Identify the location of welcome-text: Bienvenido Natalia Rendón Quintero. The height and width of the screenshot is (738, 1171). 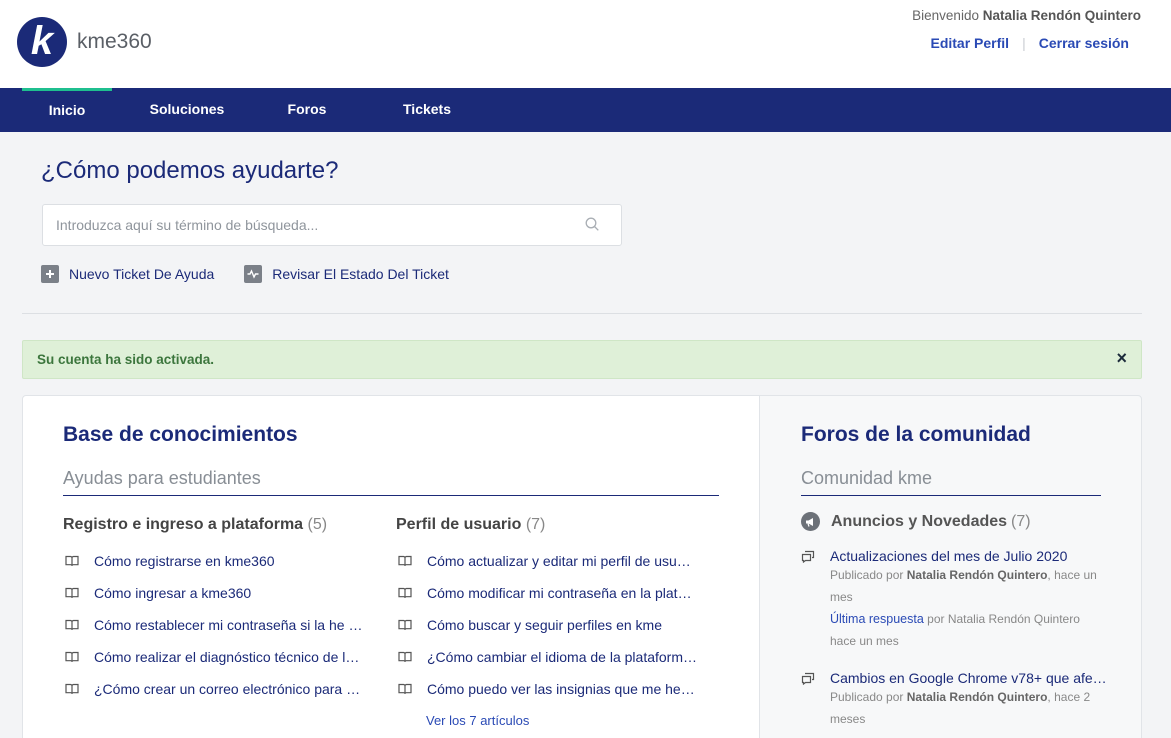
(1026, 15).